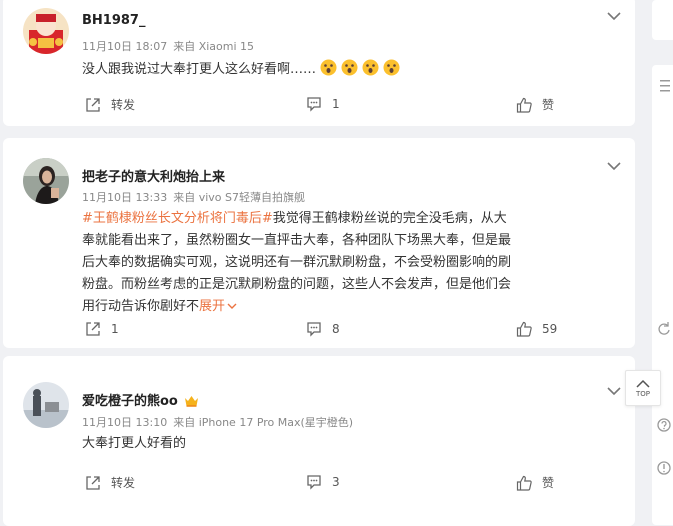  What do you see at coordinates (212, 306) in the screenshot?
I see `expand-label: 展开` at bounding box center [212, 306].